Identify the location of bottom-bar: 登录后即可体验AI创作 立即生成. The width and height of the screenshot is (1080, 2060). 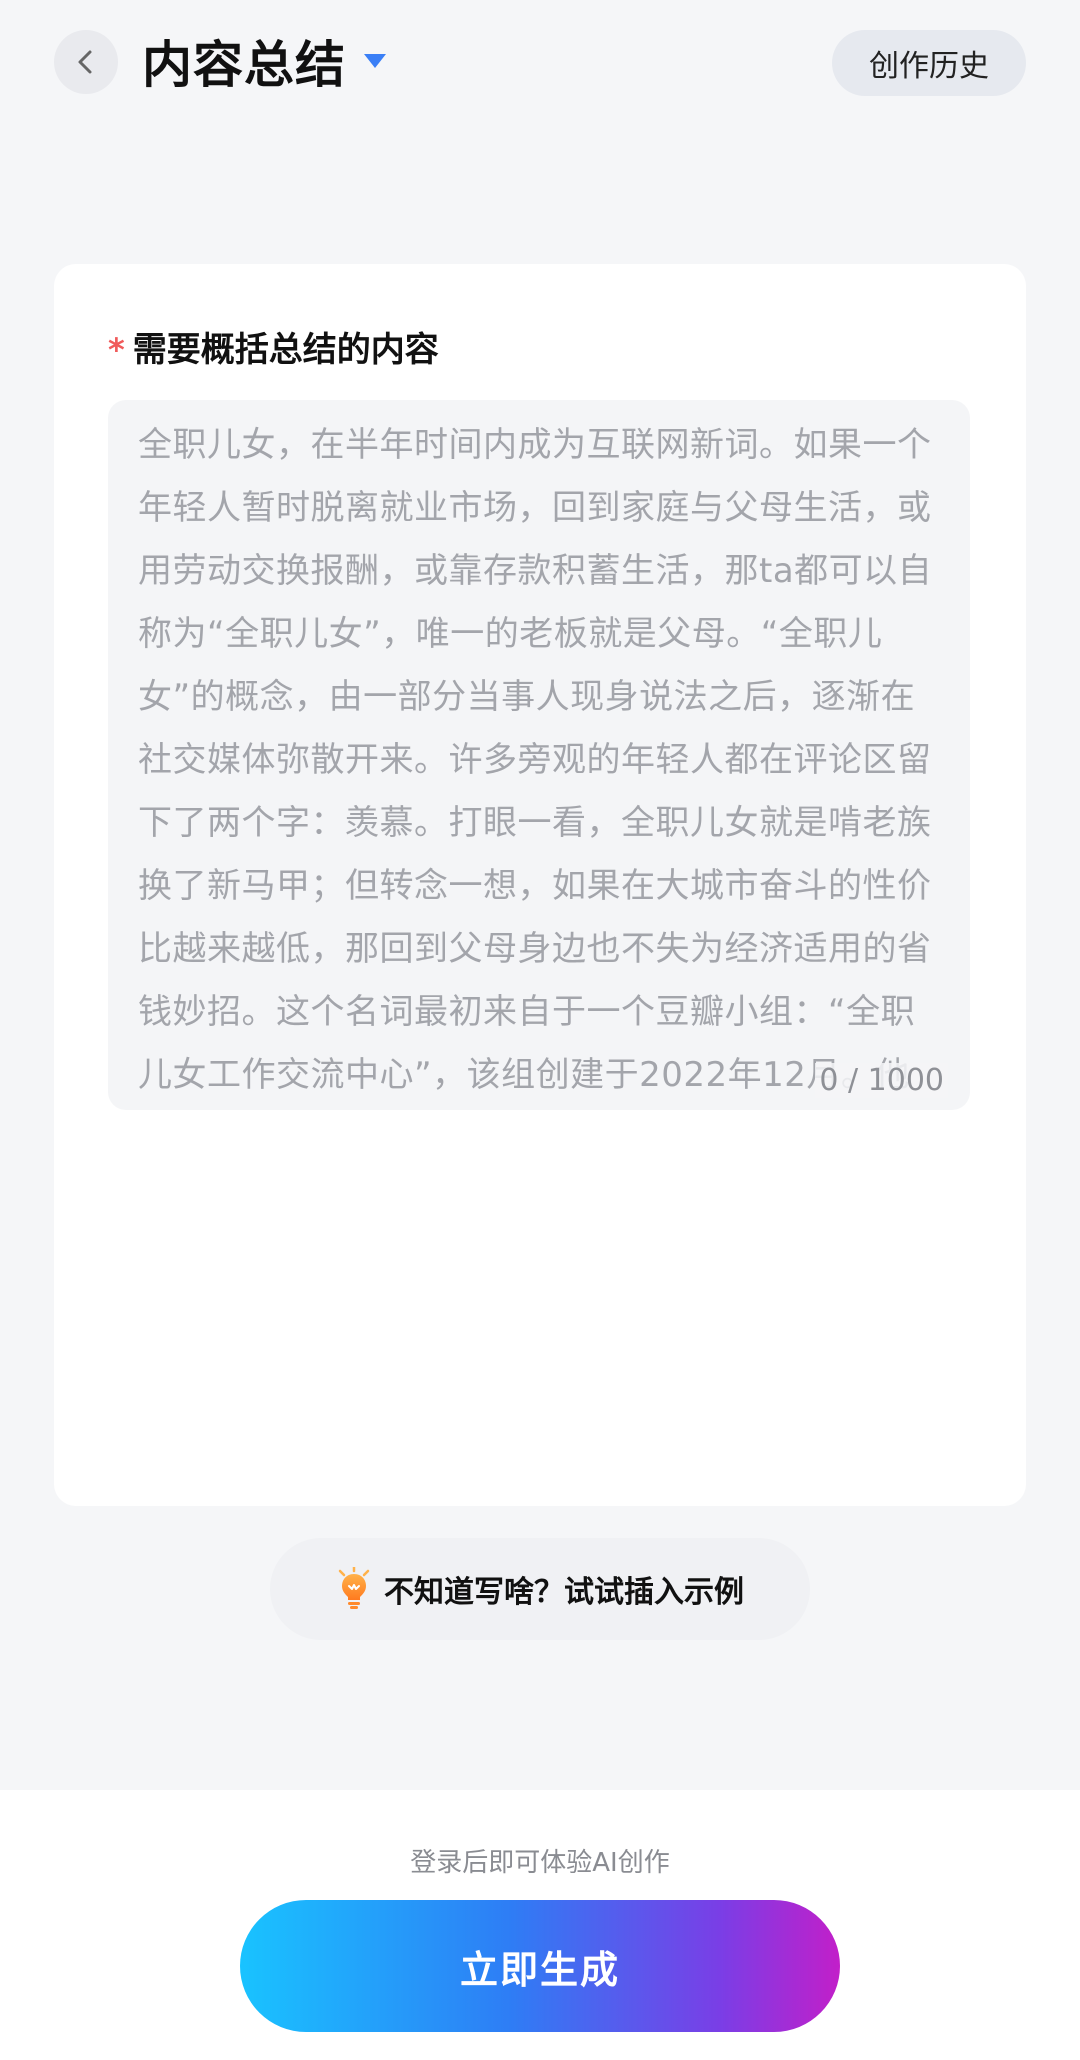
(540, 1925).